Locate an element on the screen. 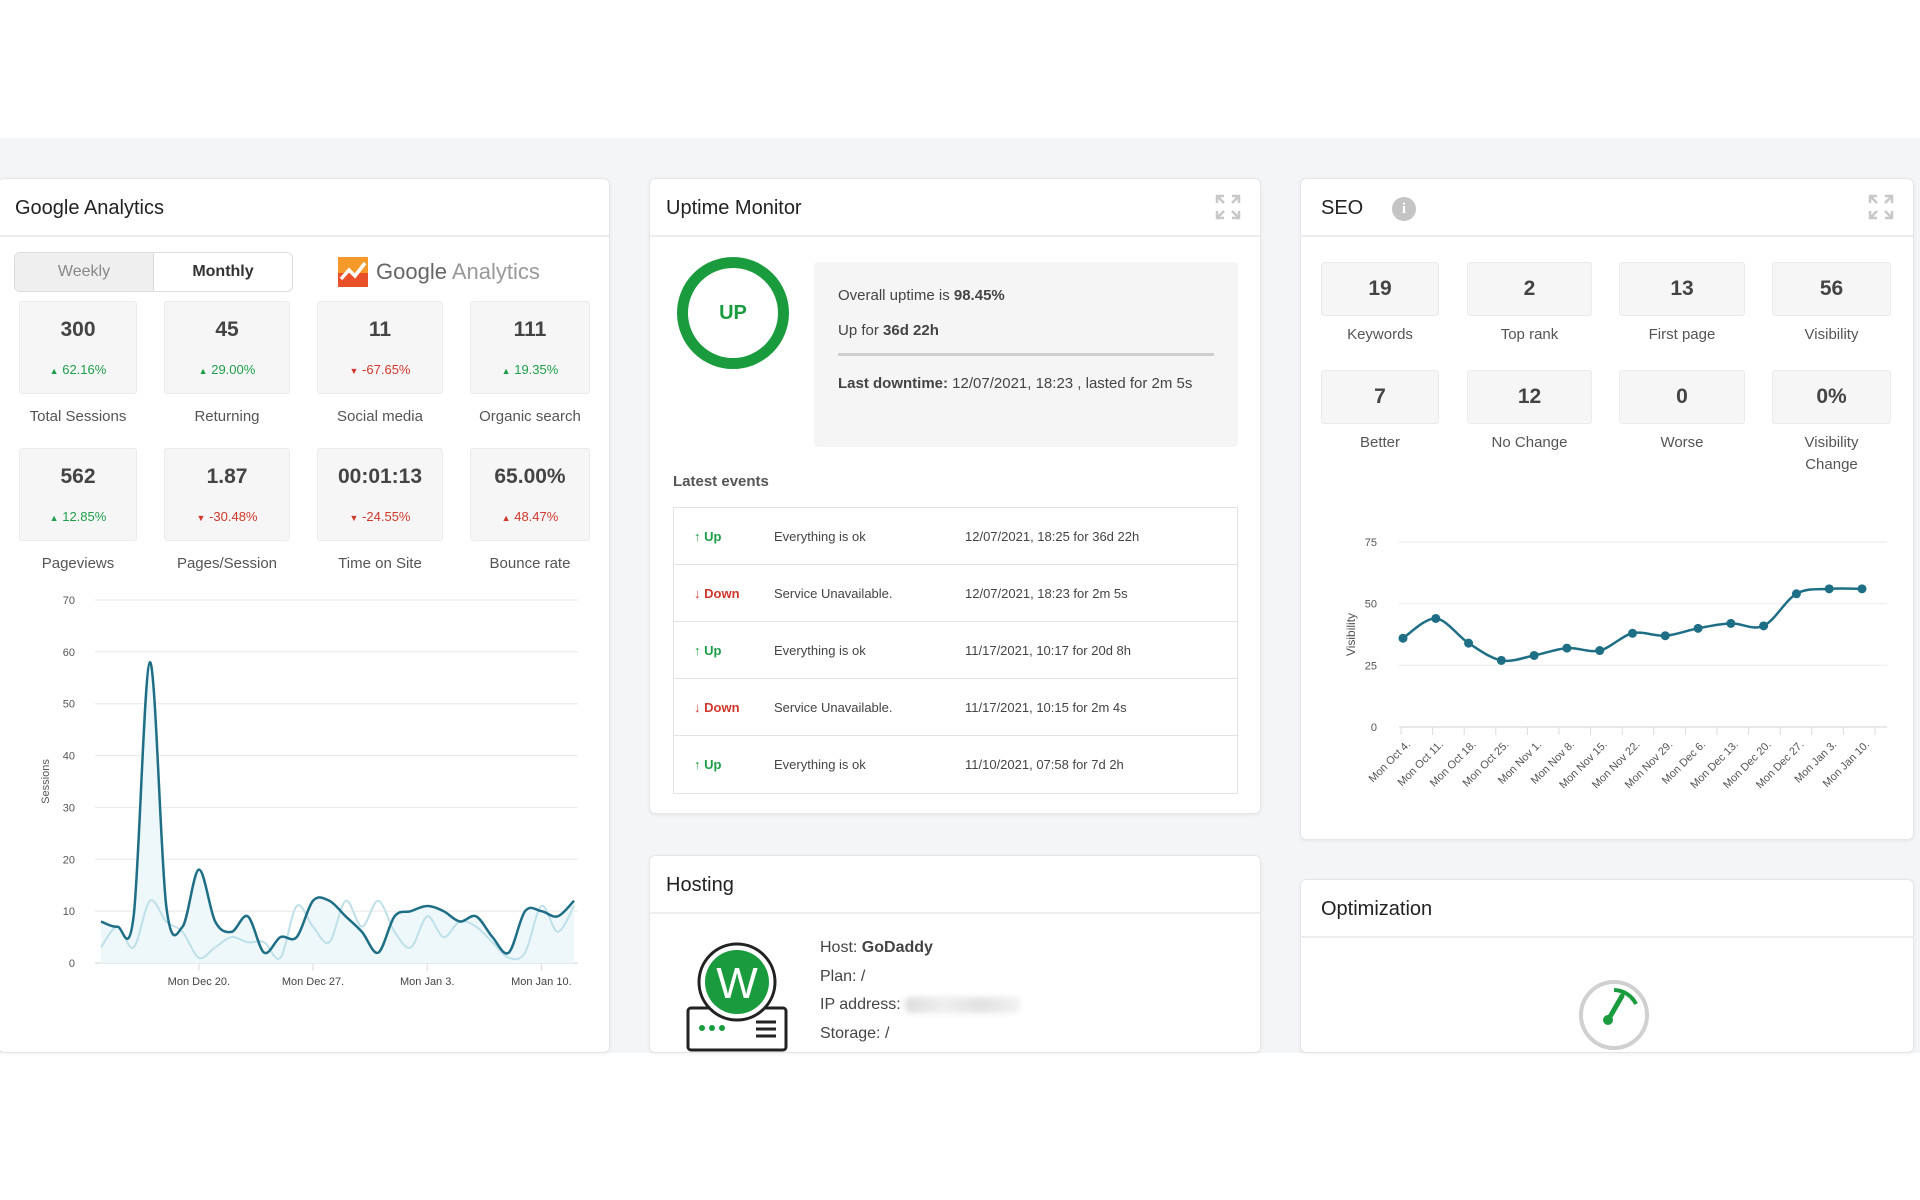 The image size is (1920, 1200). stat-value: 19 is located at coordinates (1380, 288).